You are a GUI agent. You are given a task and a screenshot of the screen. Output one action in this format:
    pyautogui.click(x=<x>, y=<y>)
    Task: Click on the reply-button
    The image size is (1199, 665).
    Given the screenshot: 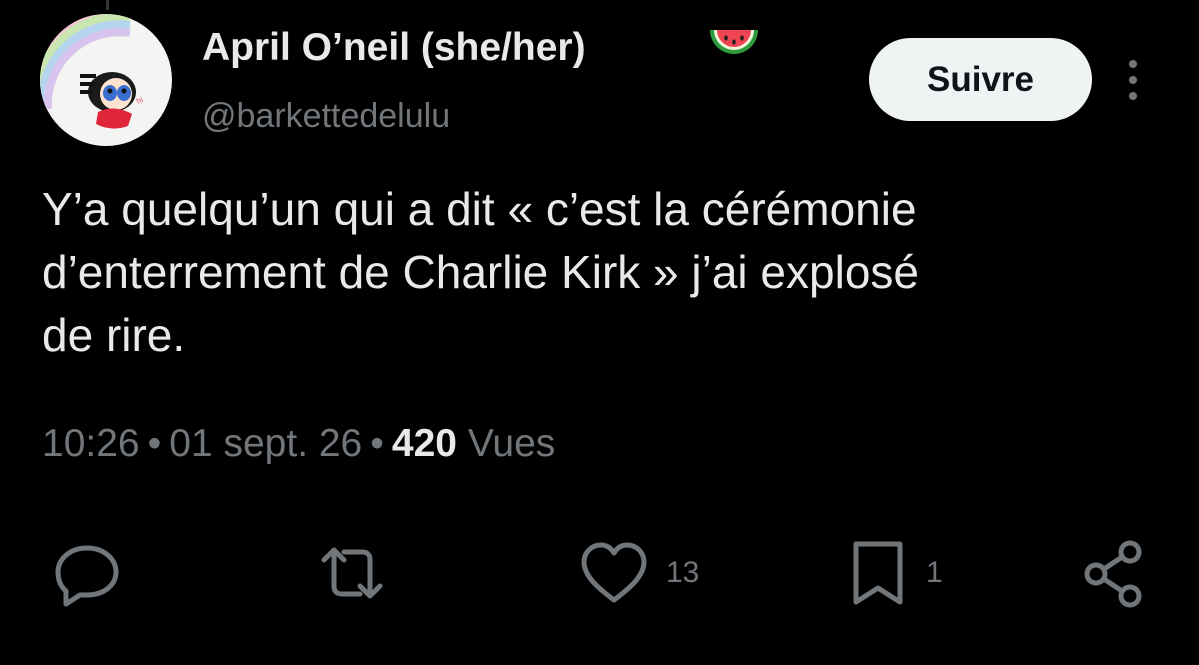 What is the action you would take?
    pyautogui.click(x=87, y=573)
    